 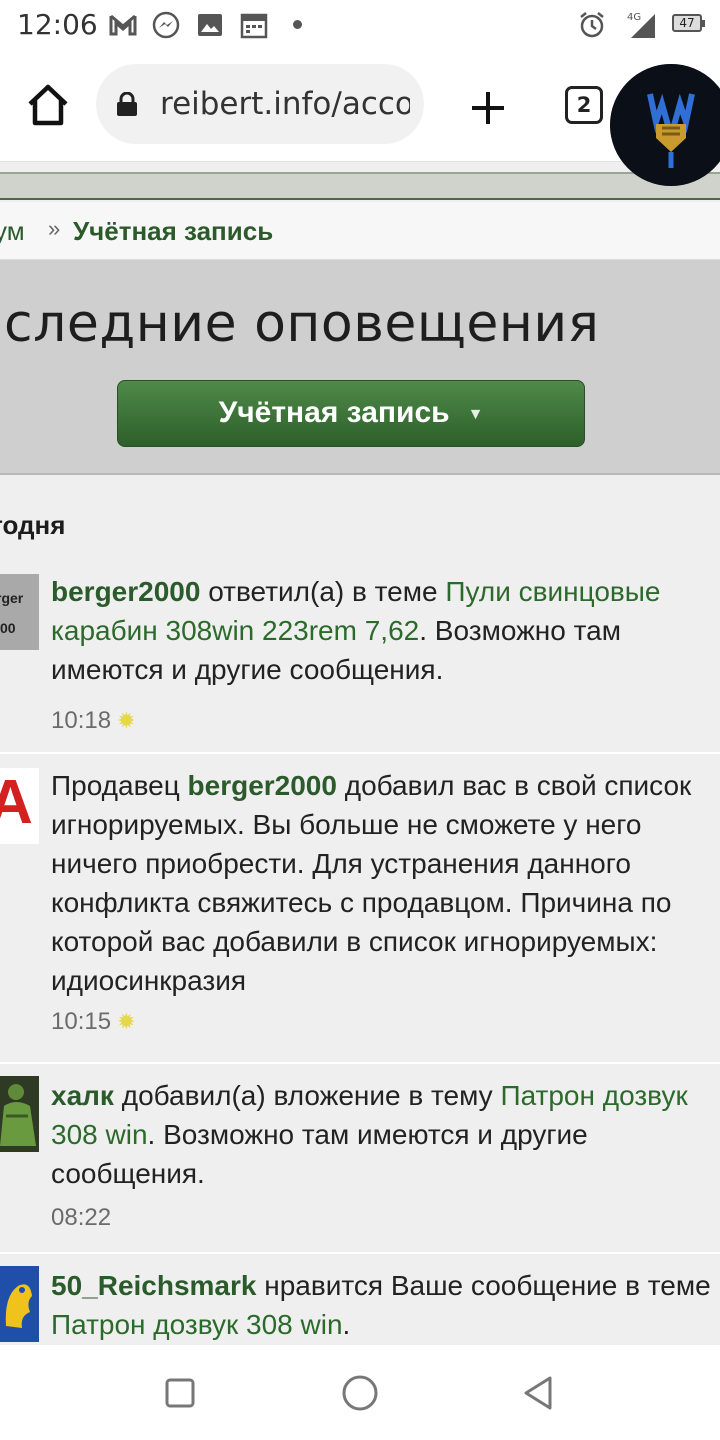 I want to click on recents-button, so click(x=180, y=1393).